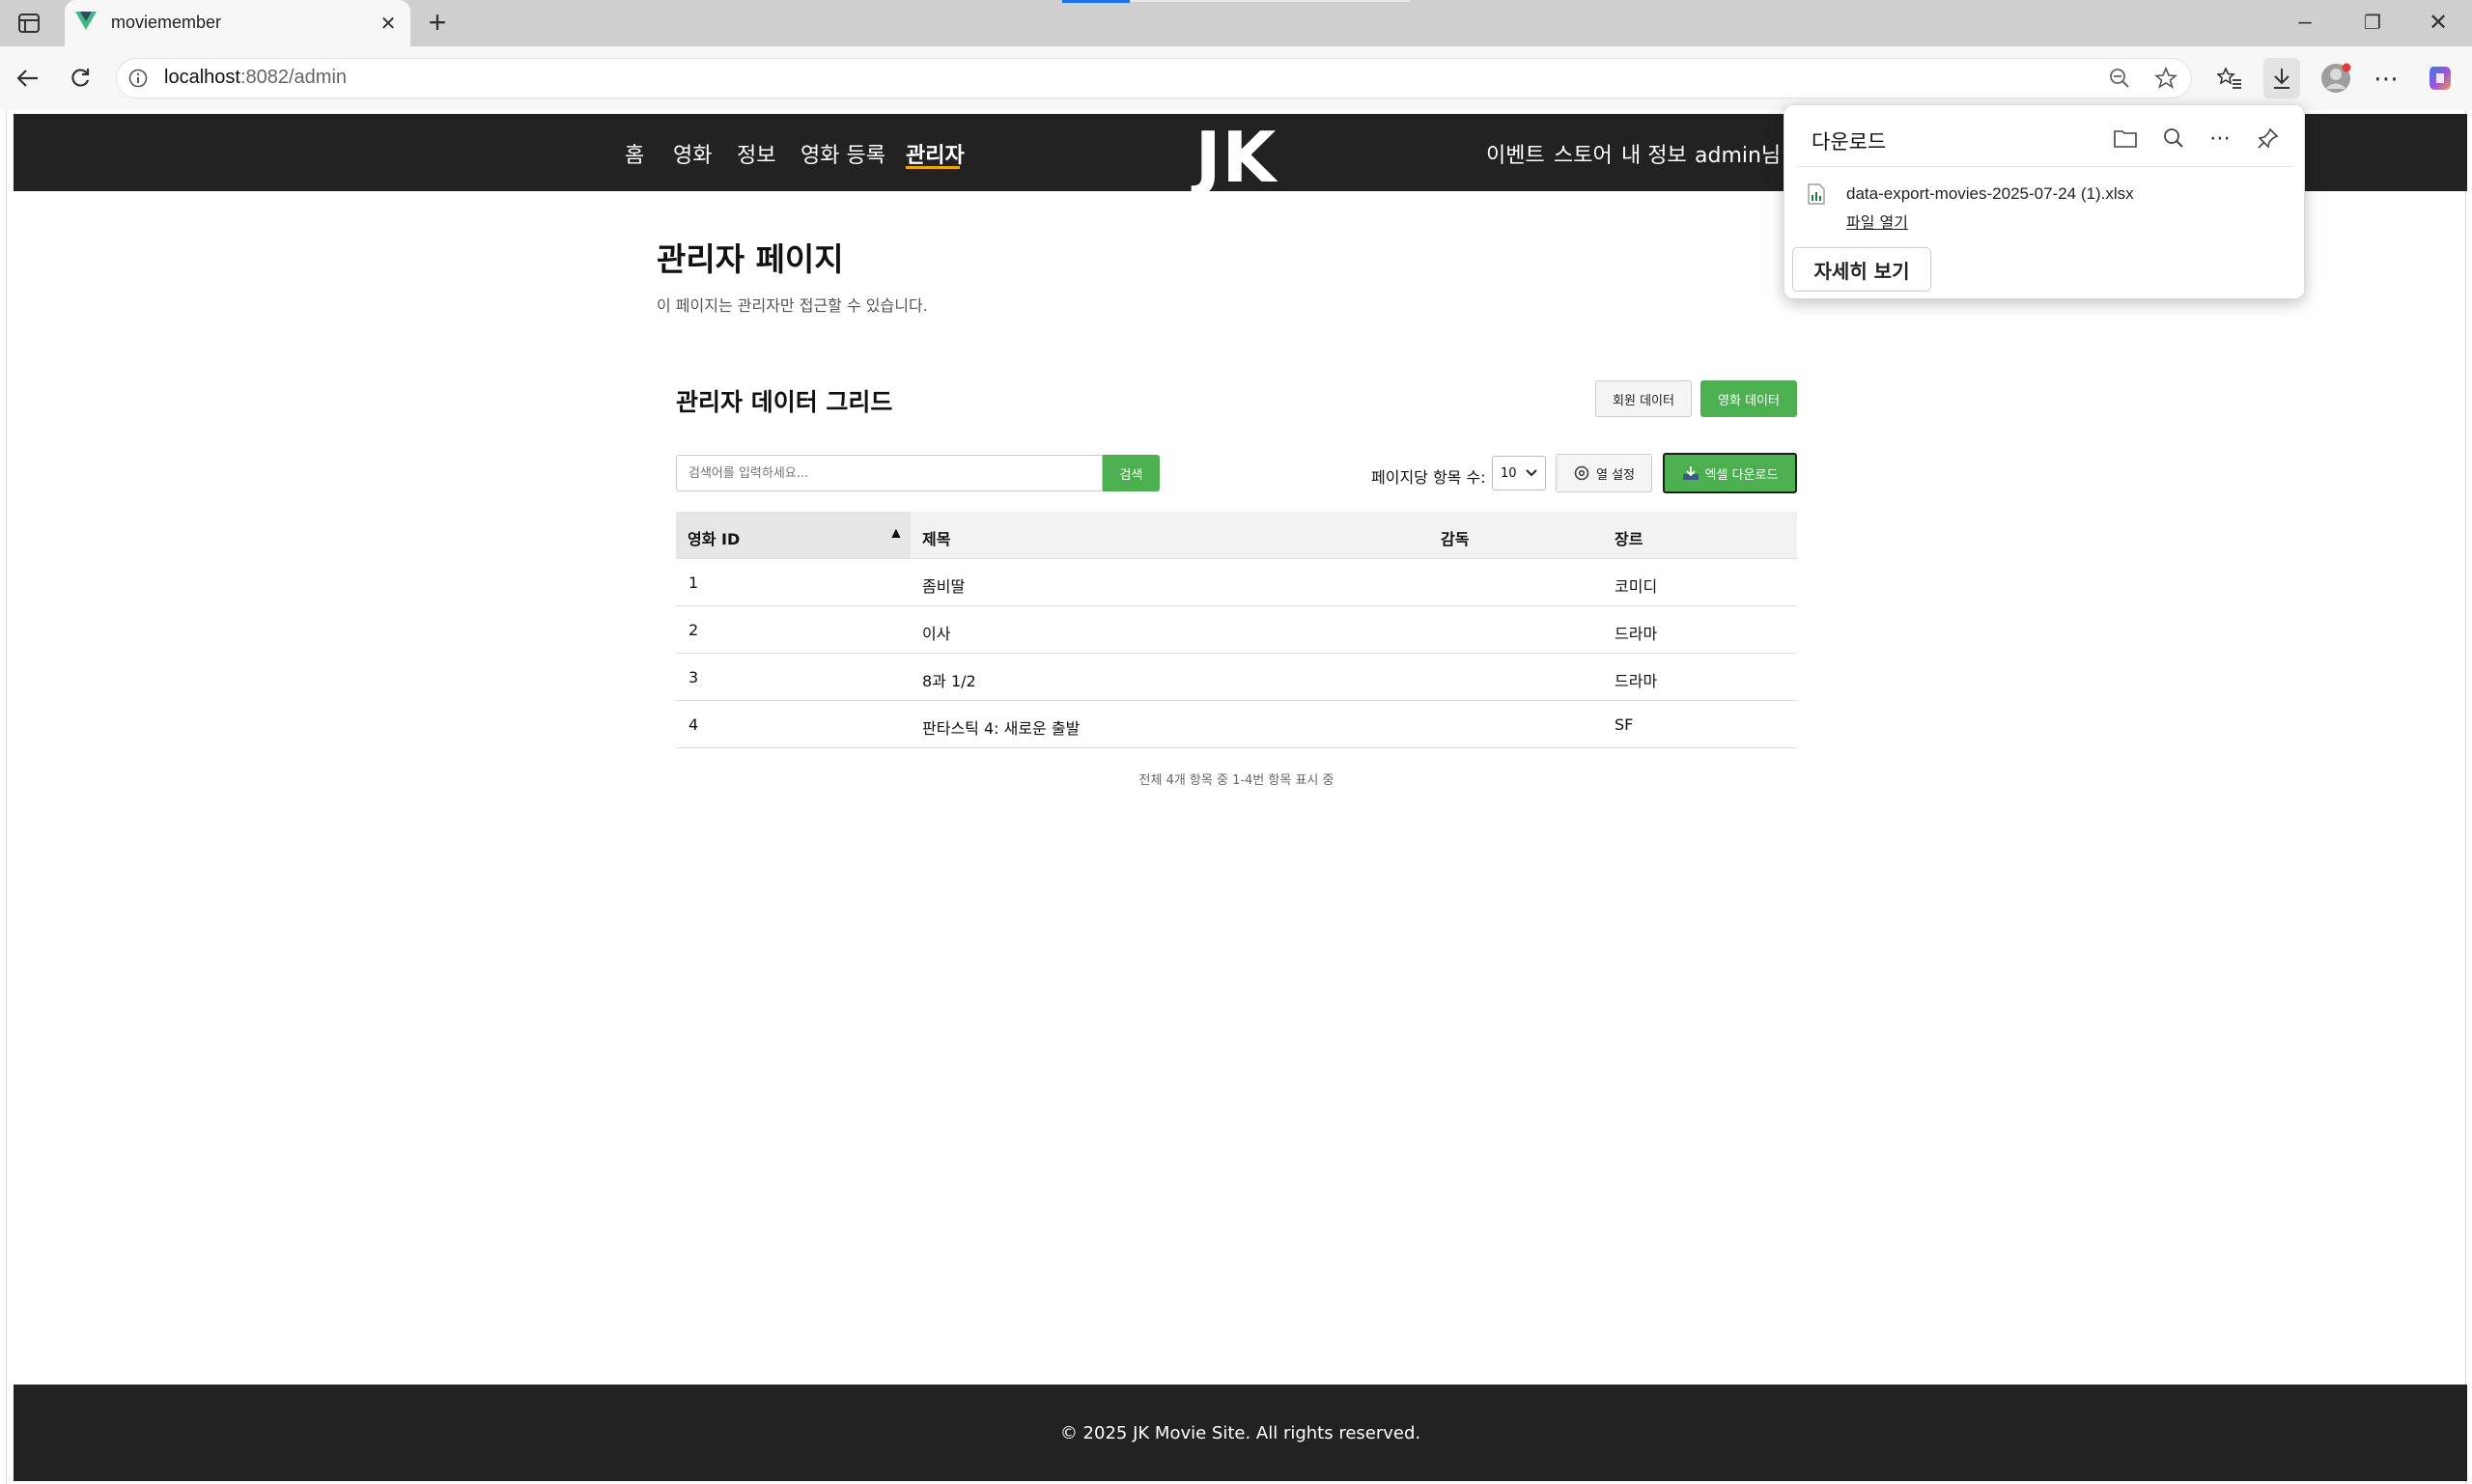 The width and height of the screenshot is (2472, 1484). Describe the element at coordinates (202, 78) in the screenshot. I see `url-host: localhost` at that location.